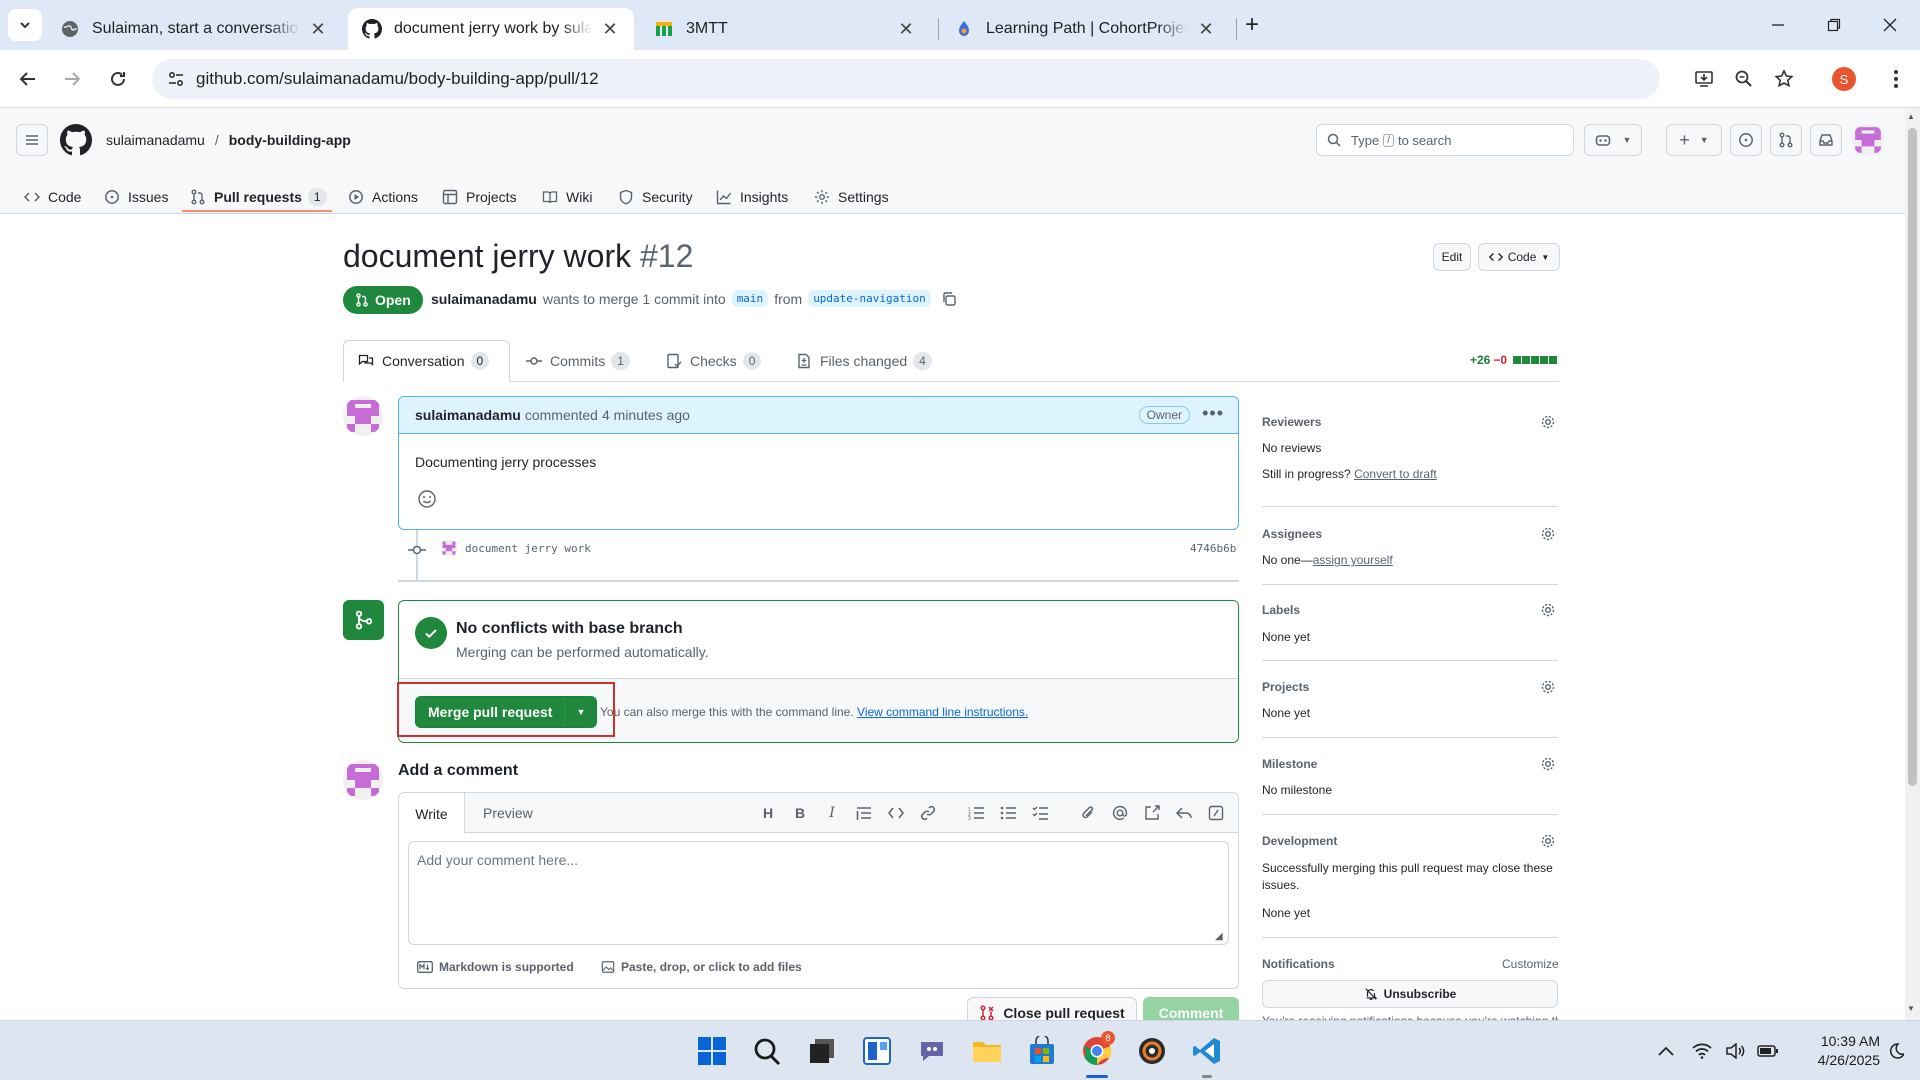  Describe the element at coordinates (76, 141) in the screenshot. I see `github-logo` at that location.